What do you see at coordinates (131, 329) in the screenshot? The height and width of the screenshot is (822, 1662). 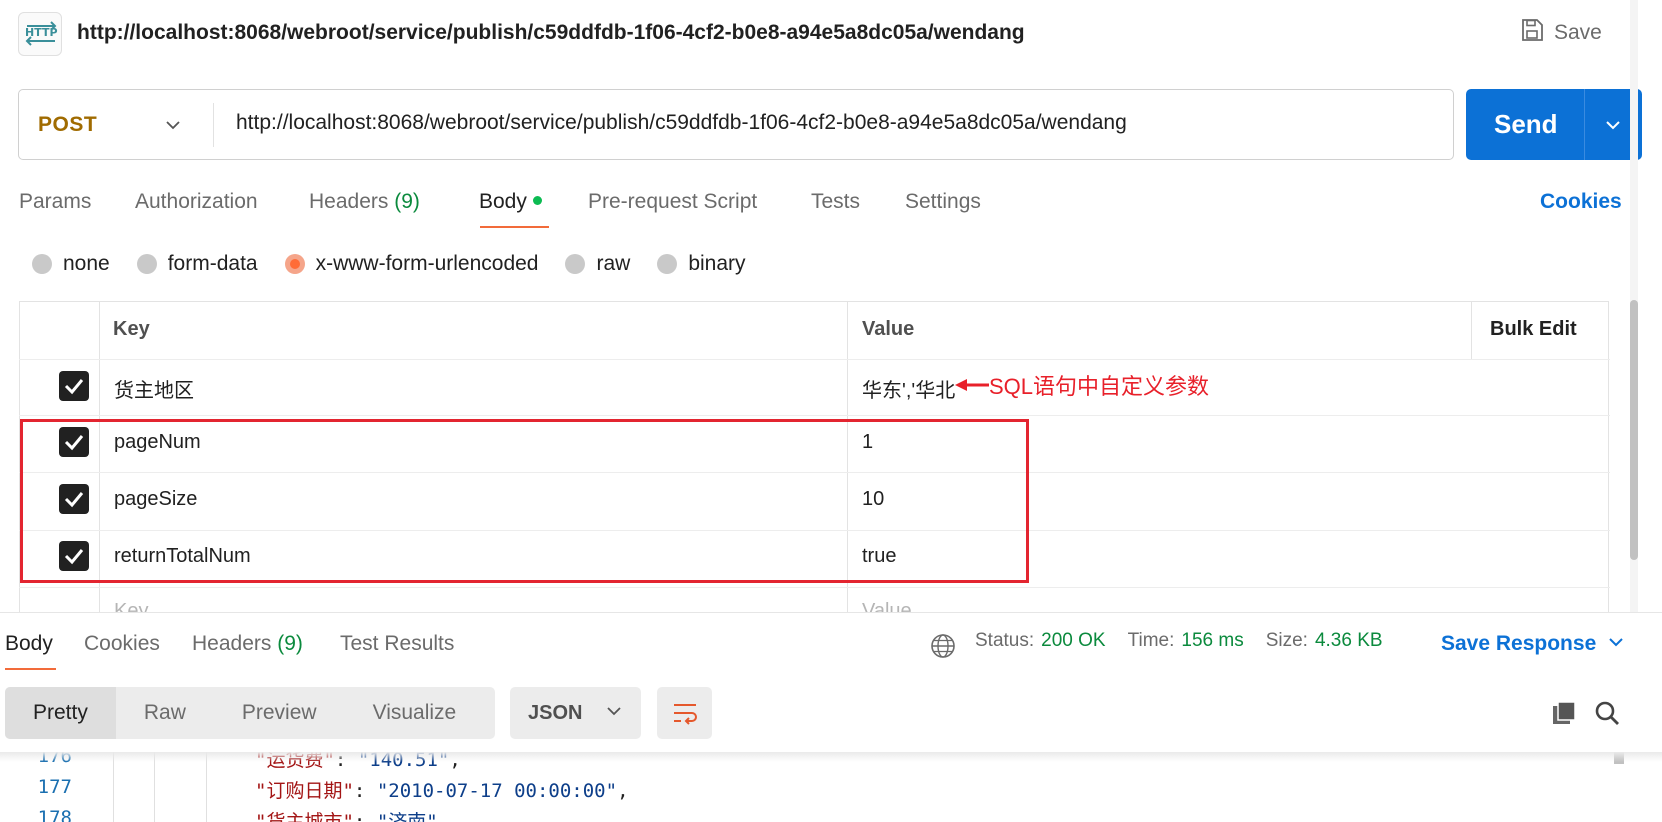 I see `key-column-header: Key` at bounding box center [131, 329].